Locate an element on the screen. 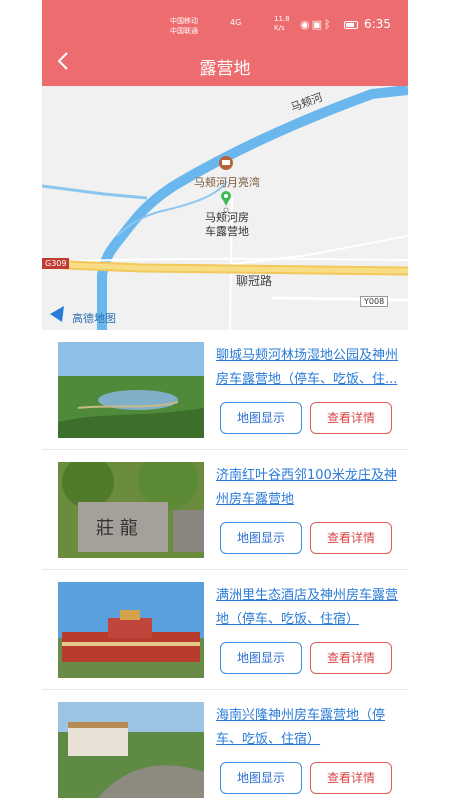 The image size is (450, 800). nfc-icon: ▣ is located at coordinates (318, 24).